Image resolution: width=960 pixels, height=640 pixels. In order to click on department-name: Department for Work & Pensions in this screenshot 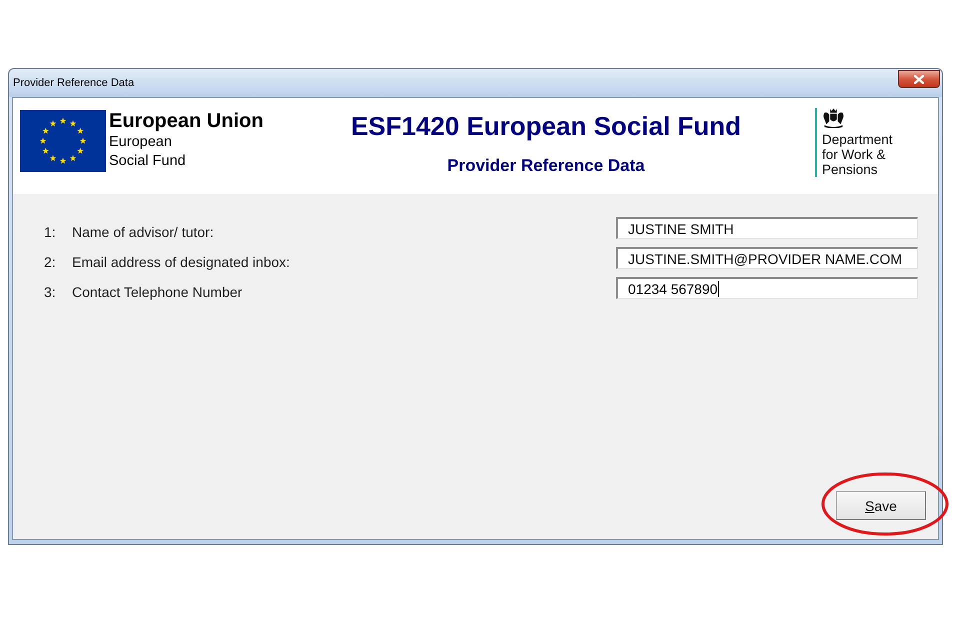, I will do `click(857, 154)`.